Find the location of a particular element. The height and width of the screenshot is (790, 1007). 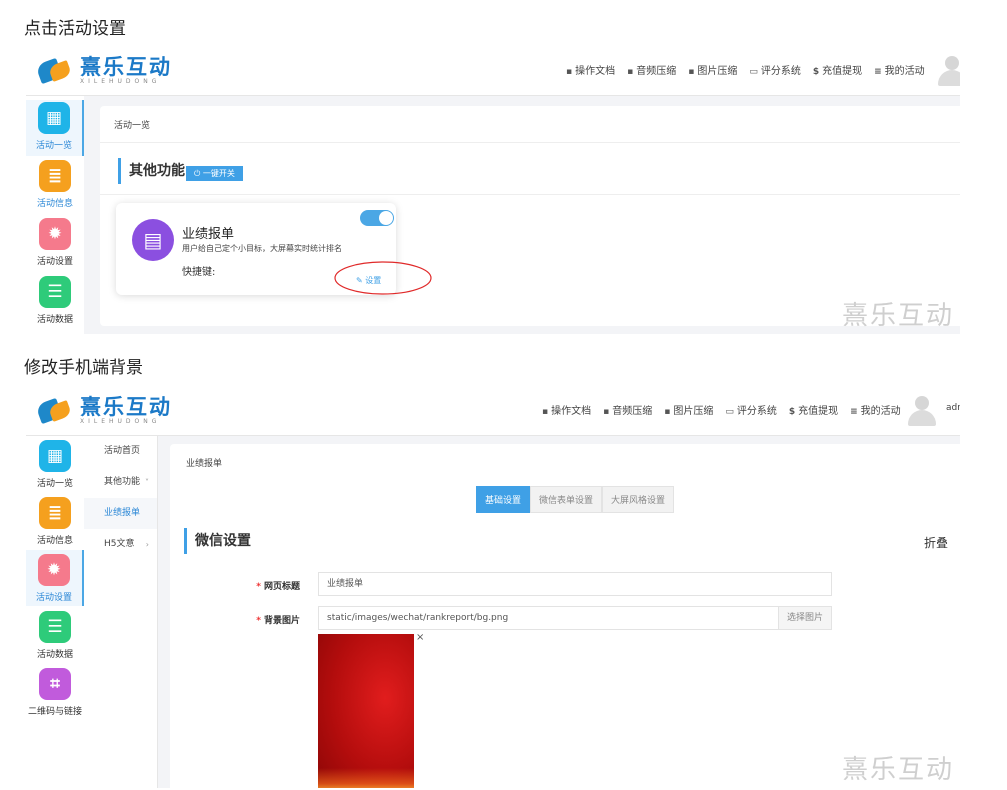

background-field-label: * 背景图片 is located at coordinates (278, 621).